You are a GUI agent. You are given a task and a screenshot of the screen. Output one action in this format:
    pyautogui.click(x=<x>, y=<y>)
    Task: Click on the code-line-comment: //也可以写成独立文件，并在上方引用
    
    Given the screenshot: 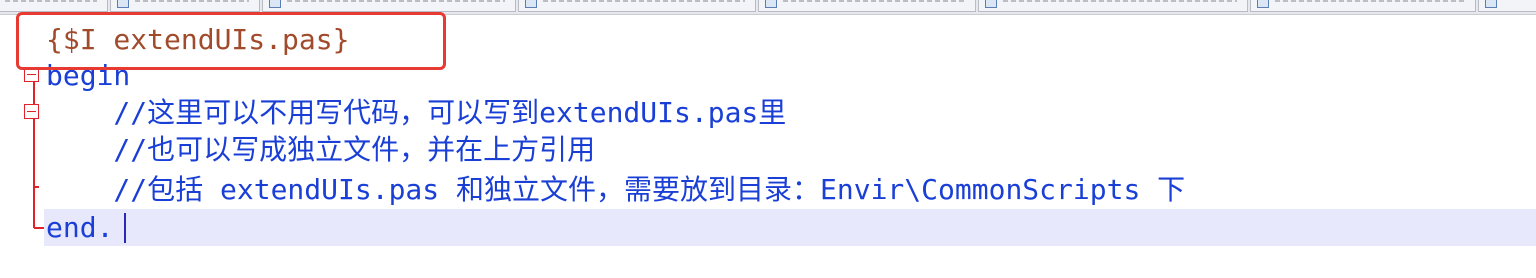 What is the action you would take?
    pyautogui.click(x=320, y=149)
    